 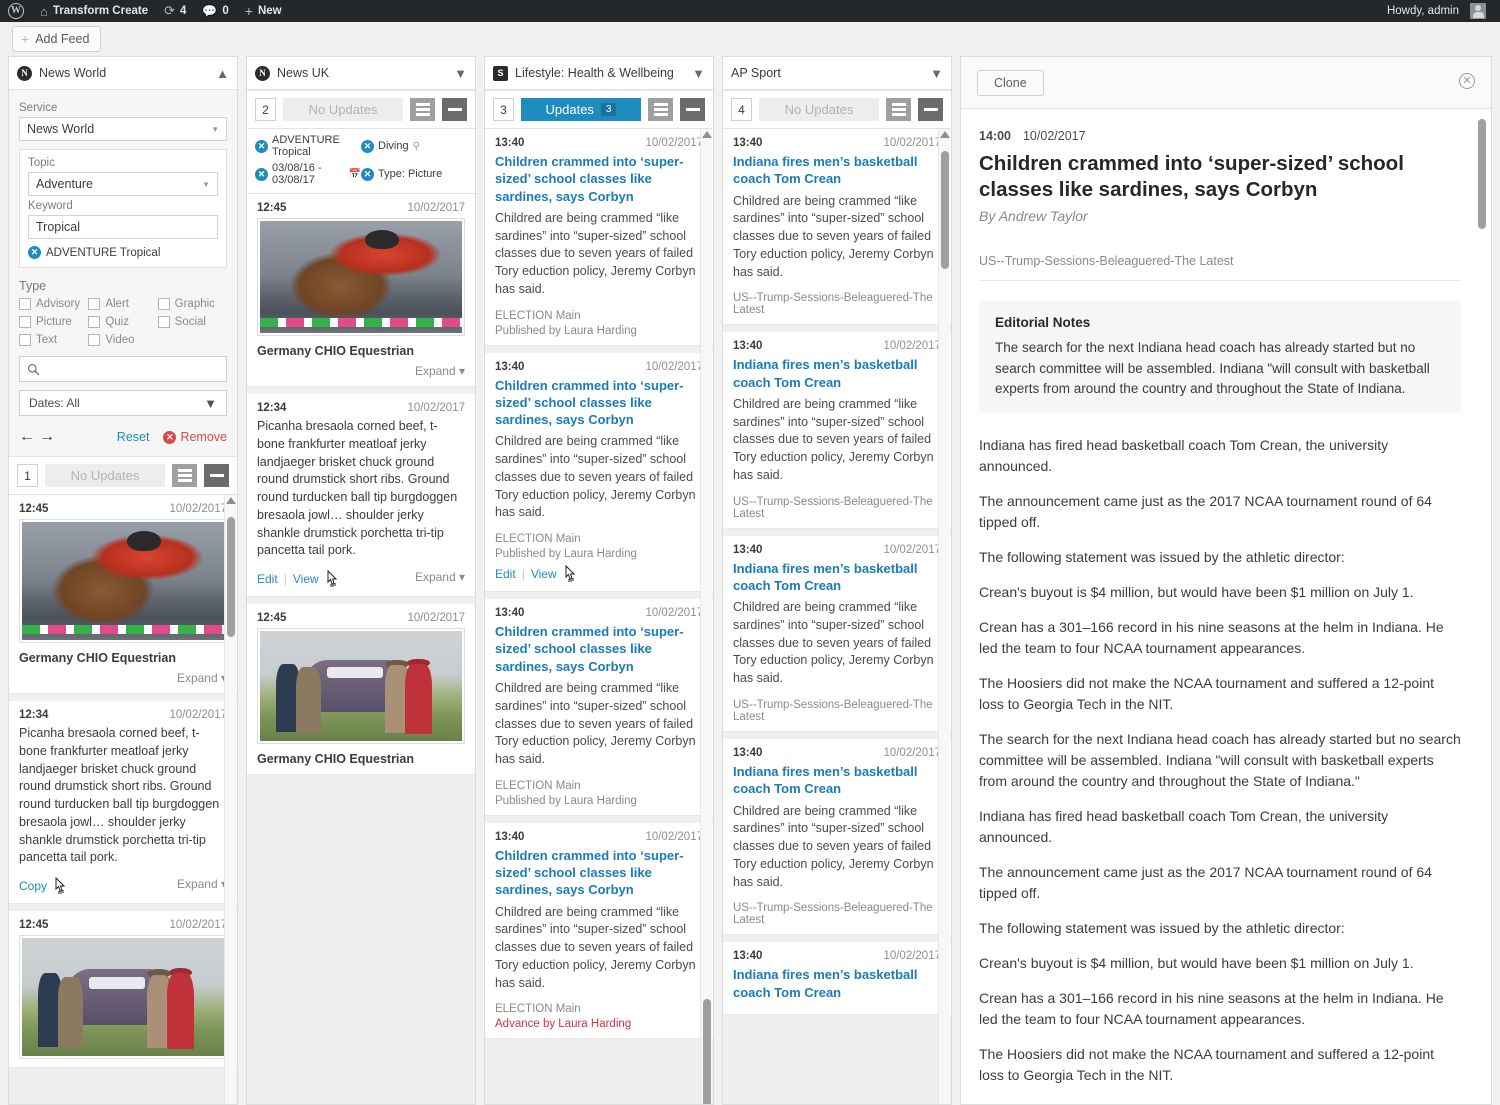 I want to click on filter-chip-topic: ✕ ADVENTURE Tropical, so click(x=308, y=146).